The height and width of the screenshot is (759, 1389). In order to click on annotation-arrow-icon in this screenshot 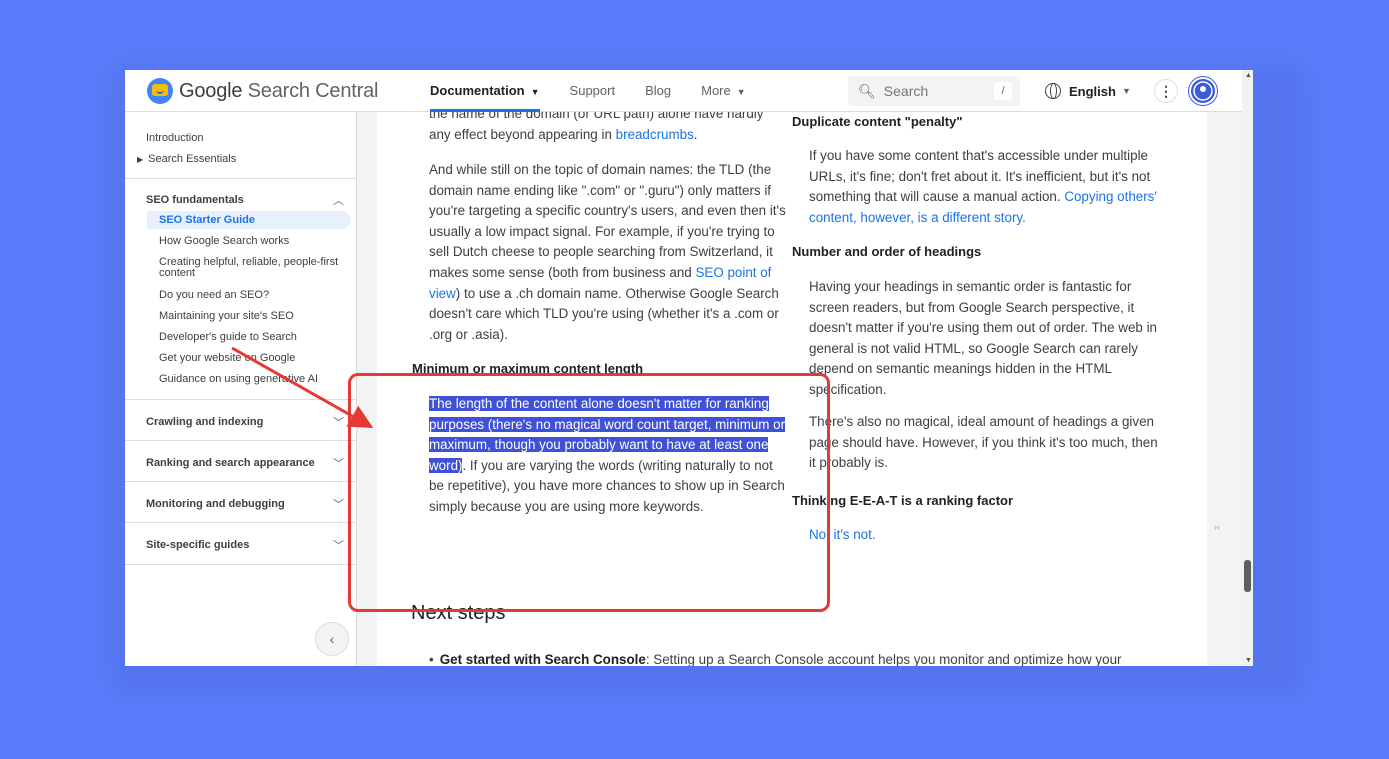, I will do `click(302, 387)`.